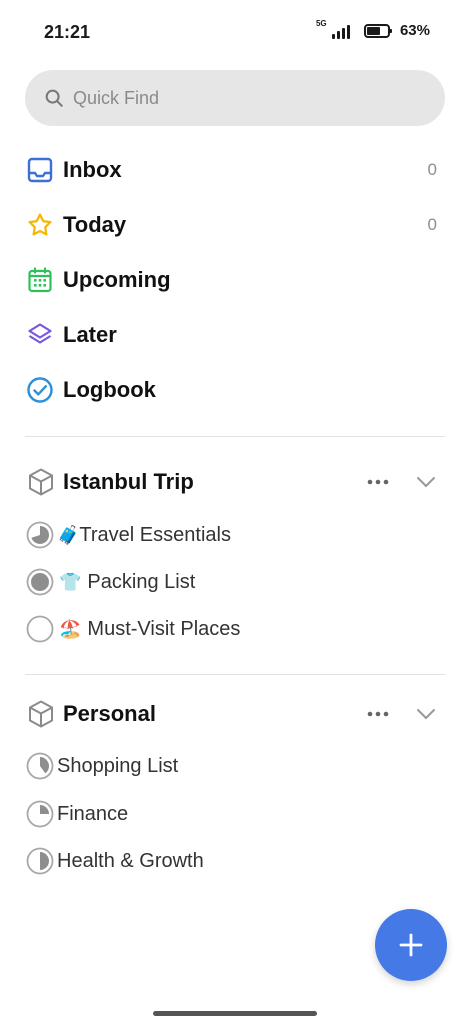 The image size is (470, 1024). I want to click on project-must-visit-places: 🏖️ Must-Visit Places, so click(235, 629).